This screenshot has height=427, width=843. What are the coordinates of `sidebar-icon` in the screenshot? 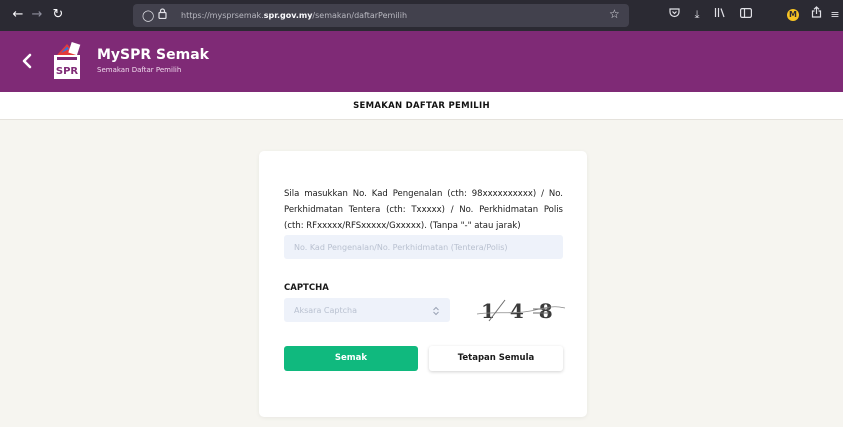 It's located at (746, 15).